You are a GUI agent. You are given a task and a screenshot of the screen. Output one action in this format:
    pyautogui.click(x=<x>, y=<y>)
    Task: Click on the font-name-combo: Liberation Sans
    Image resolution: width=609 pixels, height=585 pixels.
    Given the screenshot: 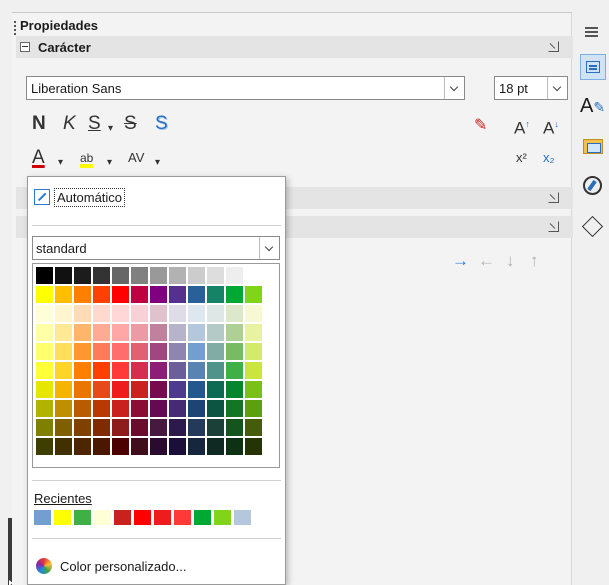 What is the action you would take?
    pyautogui.click(x=245, y=88)
    